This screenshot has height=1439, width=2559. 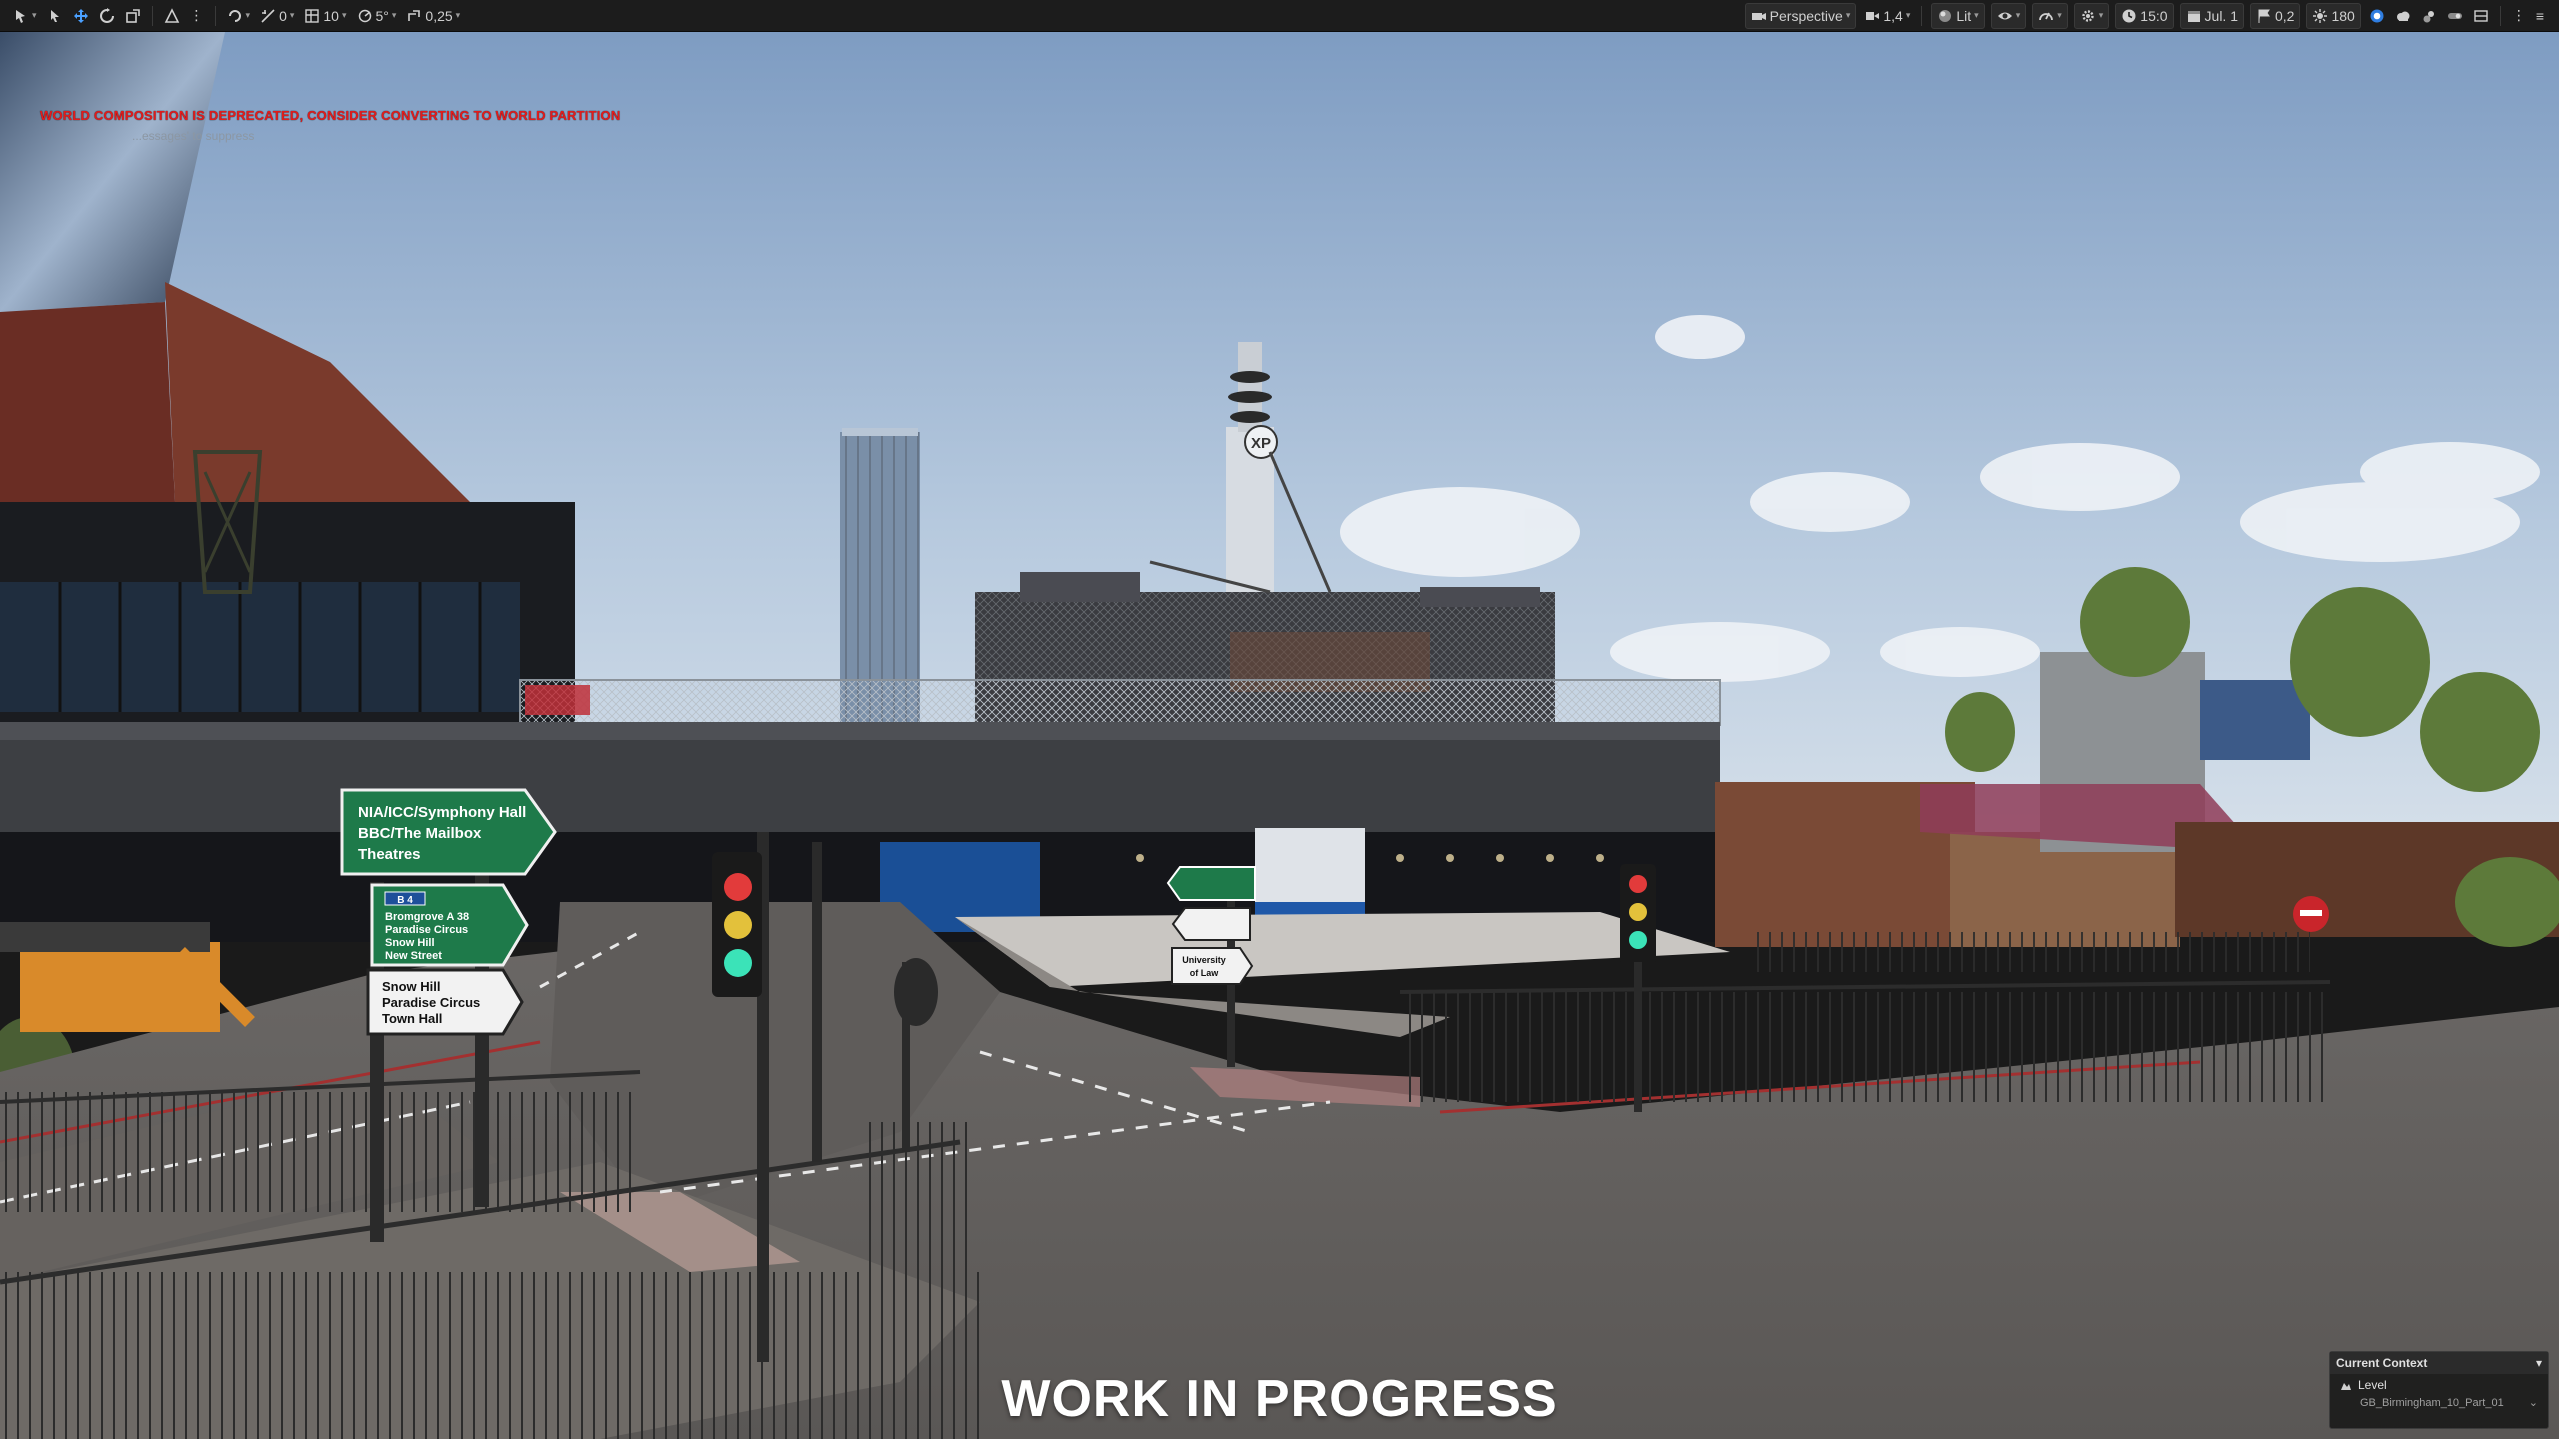 What do you see at coordinates (2088, 15) in the screenshot?
I see `gear-icon` at bounding box center [2088, 15].